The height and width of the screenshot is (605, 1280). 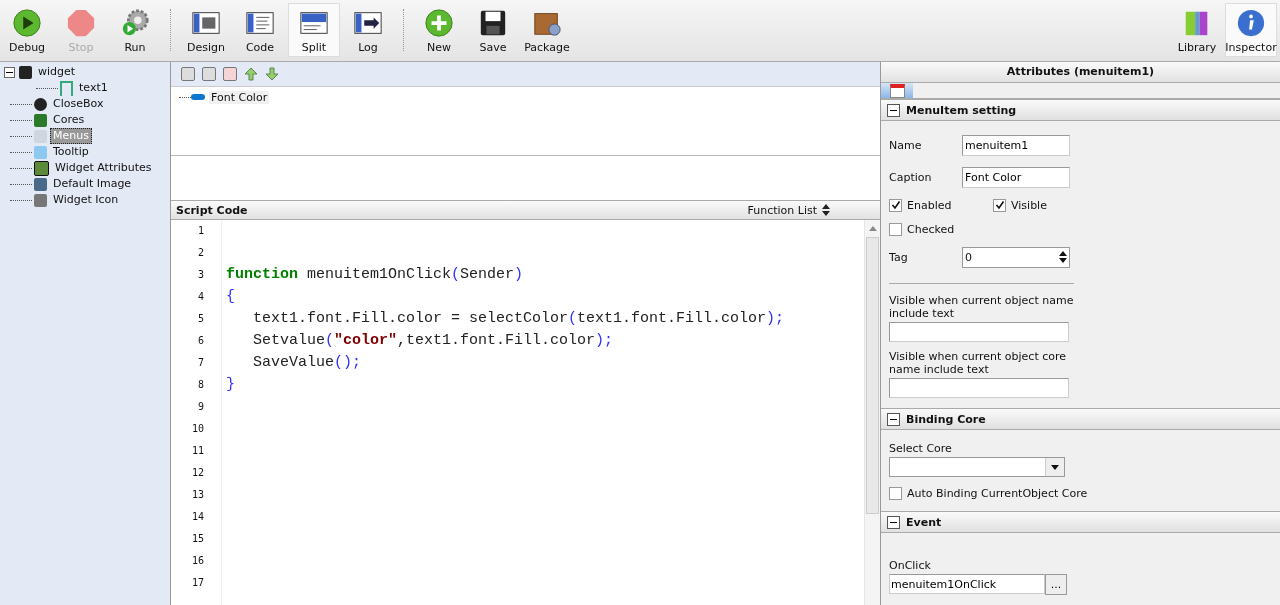 I want to click on line-number: 14, so click(x=197, y=517).